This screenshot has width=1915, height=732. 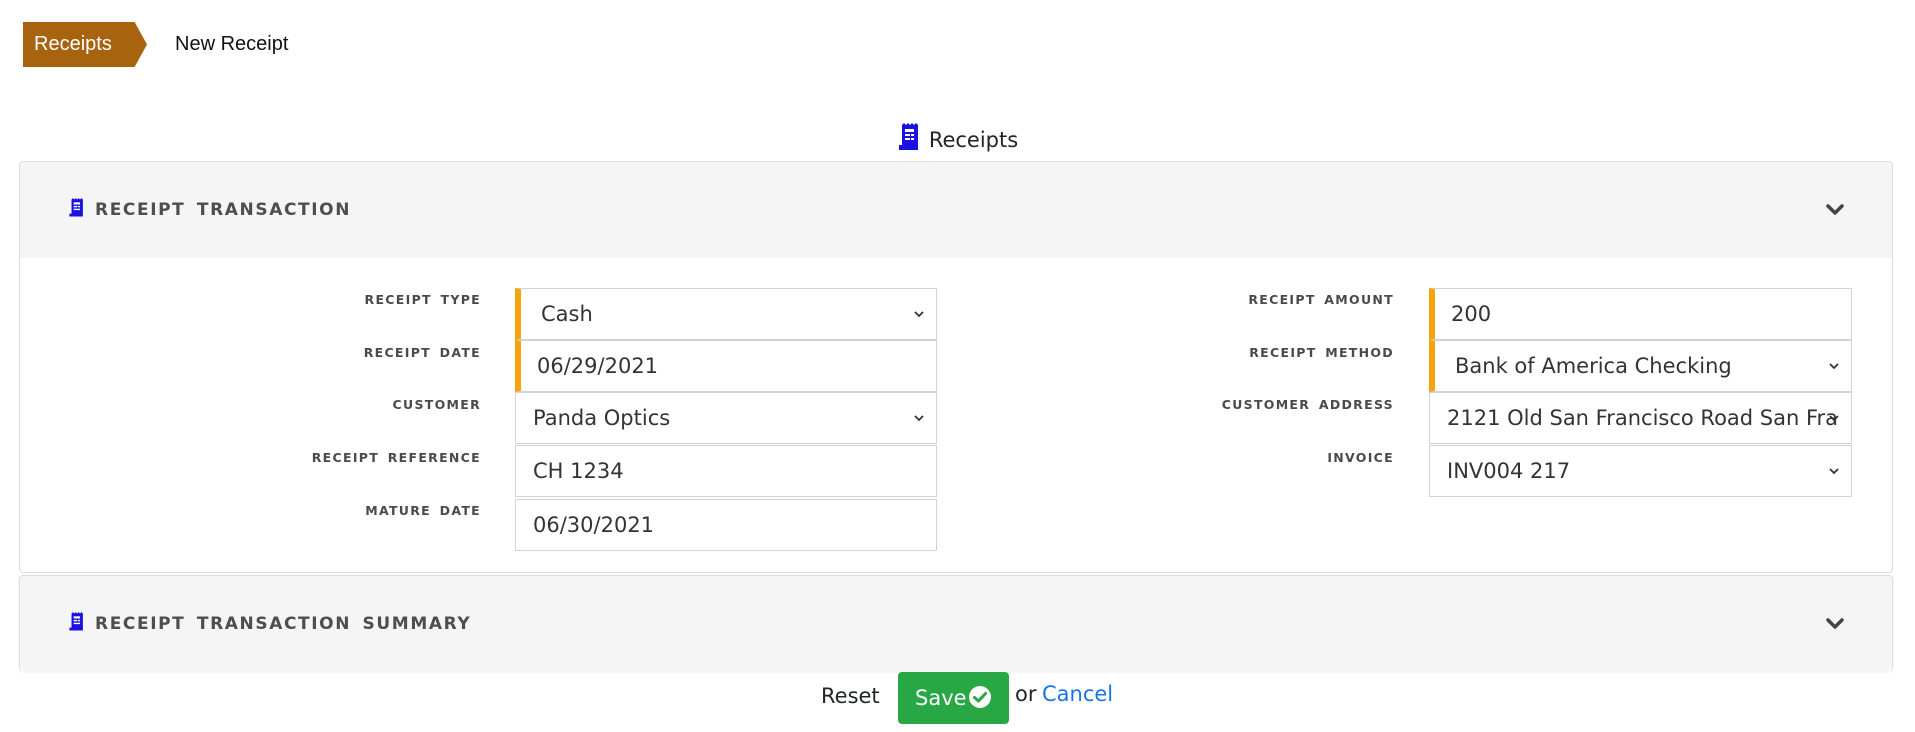 What do you see at coordinates (396, 457) in the screenshot?
I see `receipt-reference-label: RECEIPT REFERENCE` at bounding box center [396, 457].